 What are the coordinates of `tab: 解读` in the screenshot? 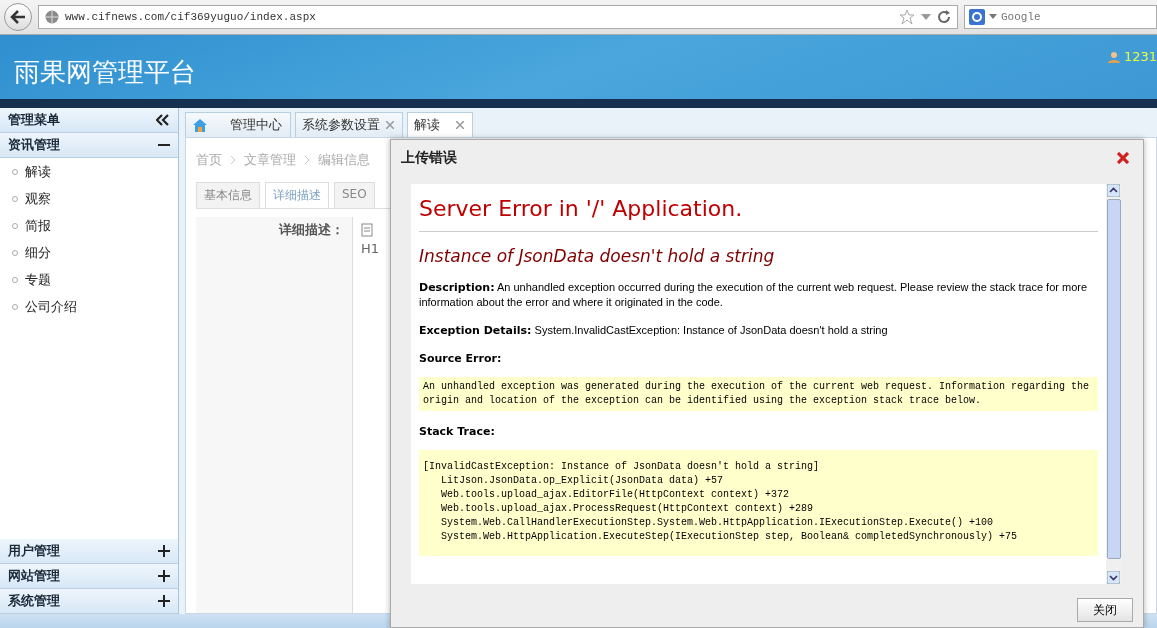 It's located at (440, 124).